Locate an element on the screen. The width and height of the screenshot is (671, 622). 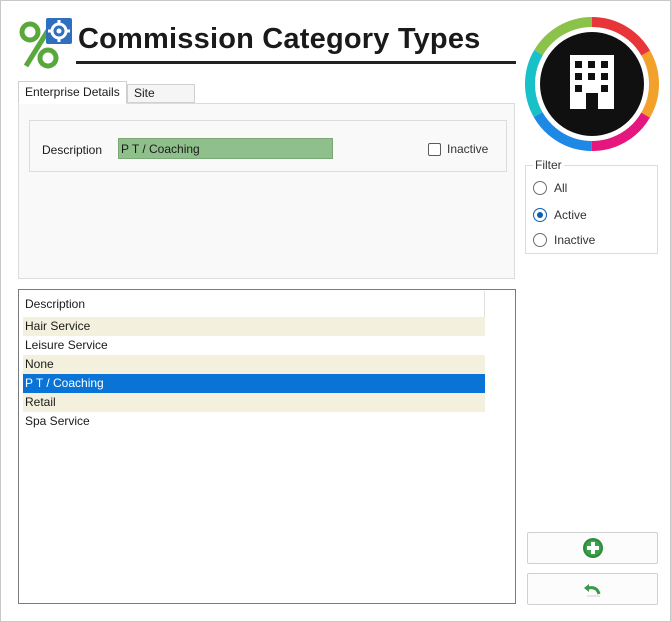
page-title: Commission Category Types is located at coordinates (279, 39).